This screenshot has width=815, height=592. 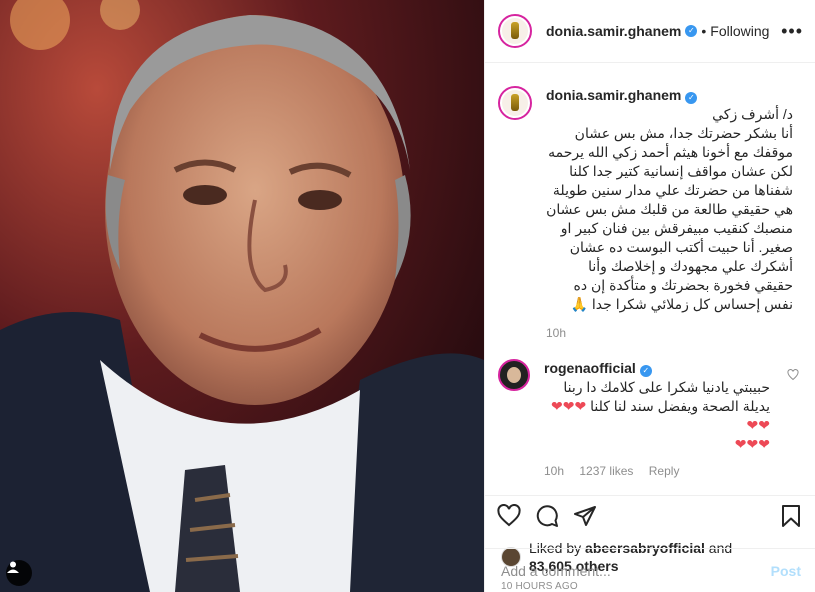 I want to click on author-username: donia.samir.ghanem, so click(x=613, y=31).